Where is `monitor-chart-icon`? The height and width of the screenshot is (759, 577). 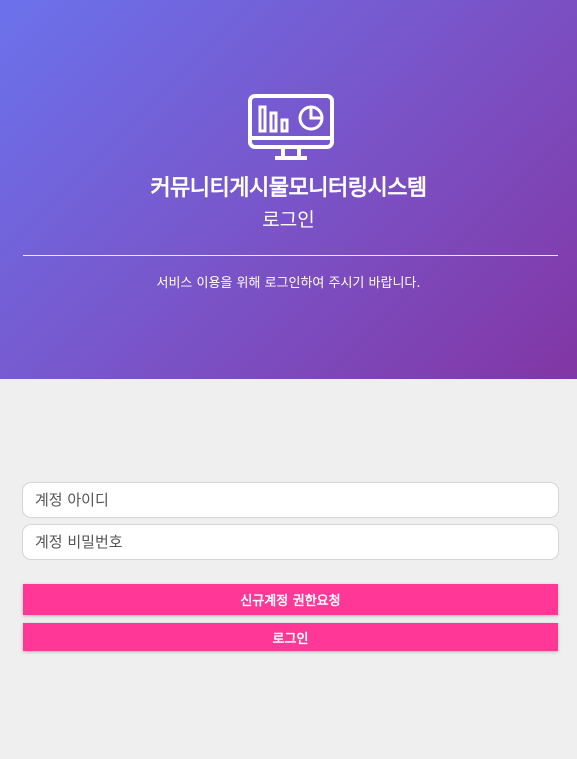 monitor-chart-icon is located at coordinates (291, 127).